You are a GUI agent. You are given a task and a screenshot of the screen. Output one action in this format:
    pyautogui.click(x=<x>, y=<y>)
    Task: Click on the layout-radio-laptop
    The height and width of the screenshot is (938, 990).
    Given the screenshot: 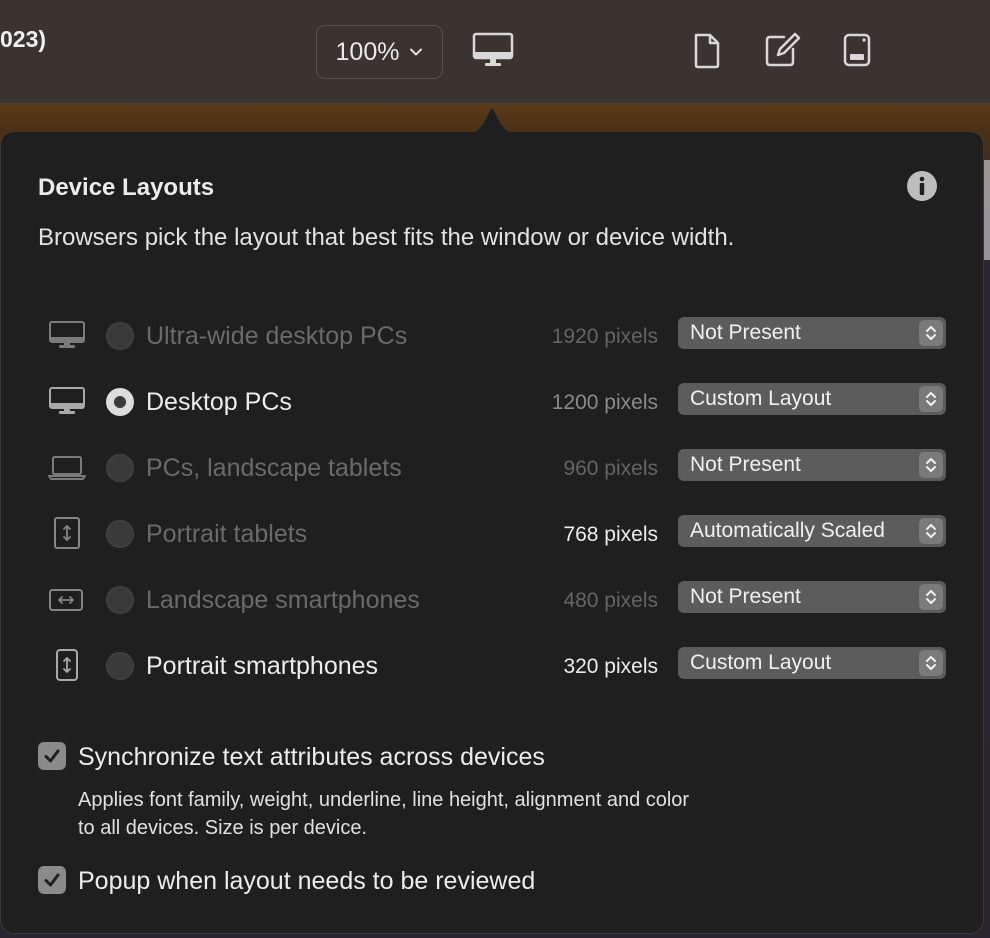 What is the action you would take?
    pyautogui.click(x=120, y=468)
    